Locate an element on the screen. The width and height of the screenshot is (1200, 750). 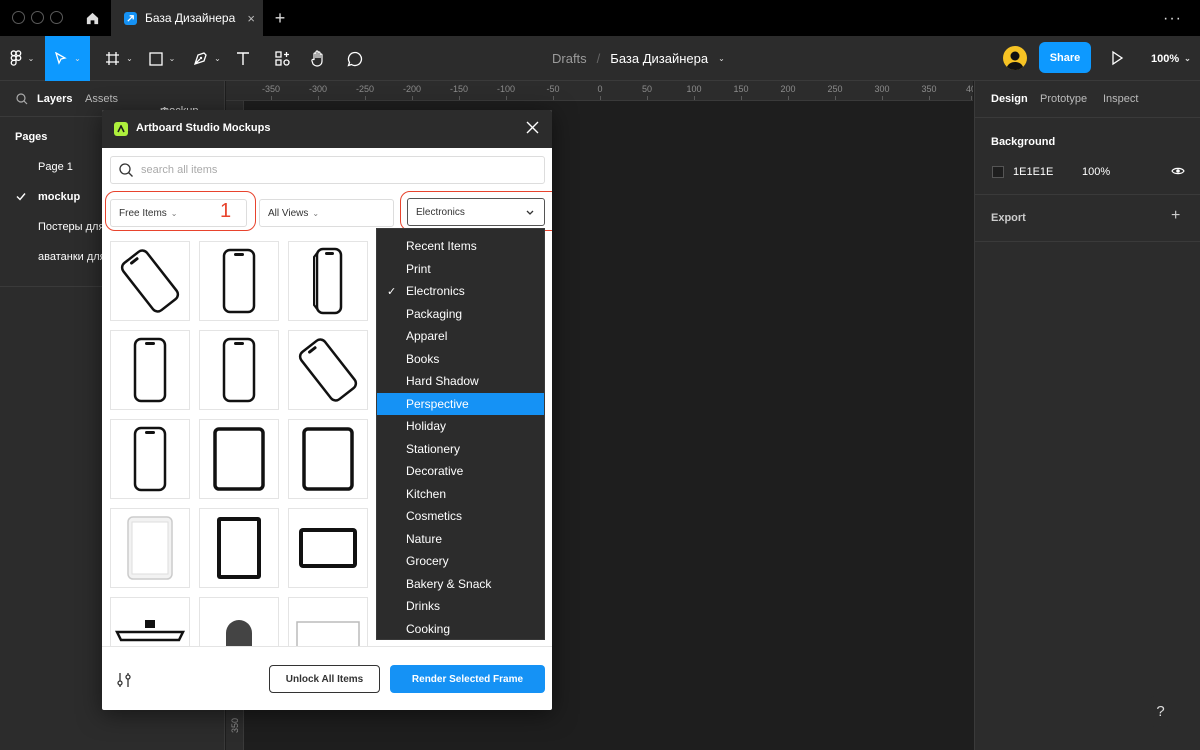
zoom-dropdown: 100% ⌄ is located at coordinates (1171, 58).